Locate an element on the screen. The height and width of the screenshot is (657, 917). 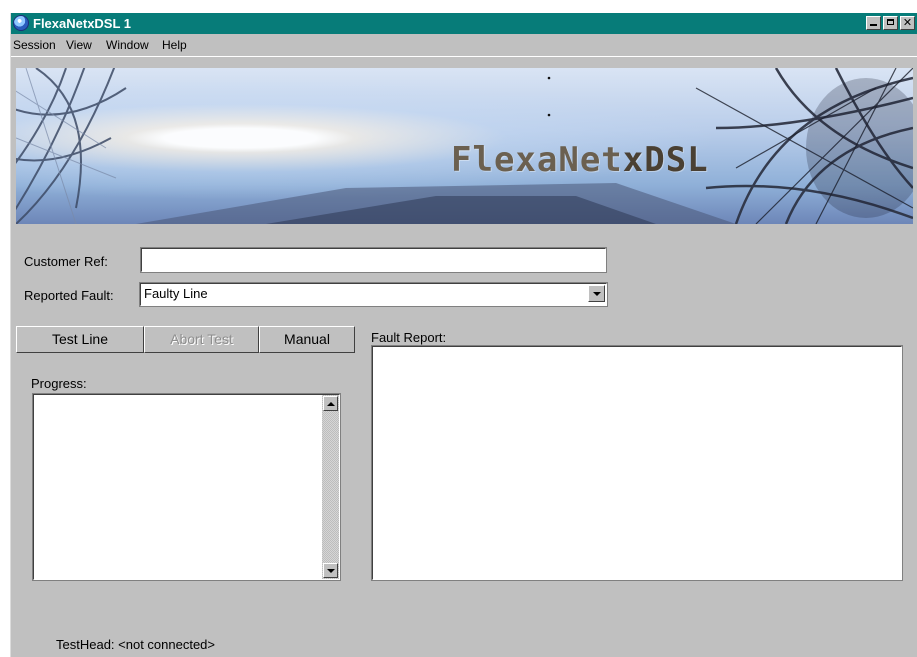
dropdown-button is located at coordinates (596, 293).